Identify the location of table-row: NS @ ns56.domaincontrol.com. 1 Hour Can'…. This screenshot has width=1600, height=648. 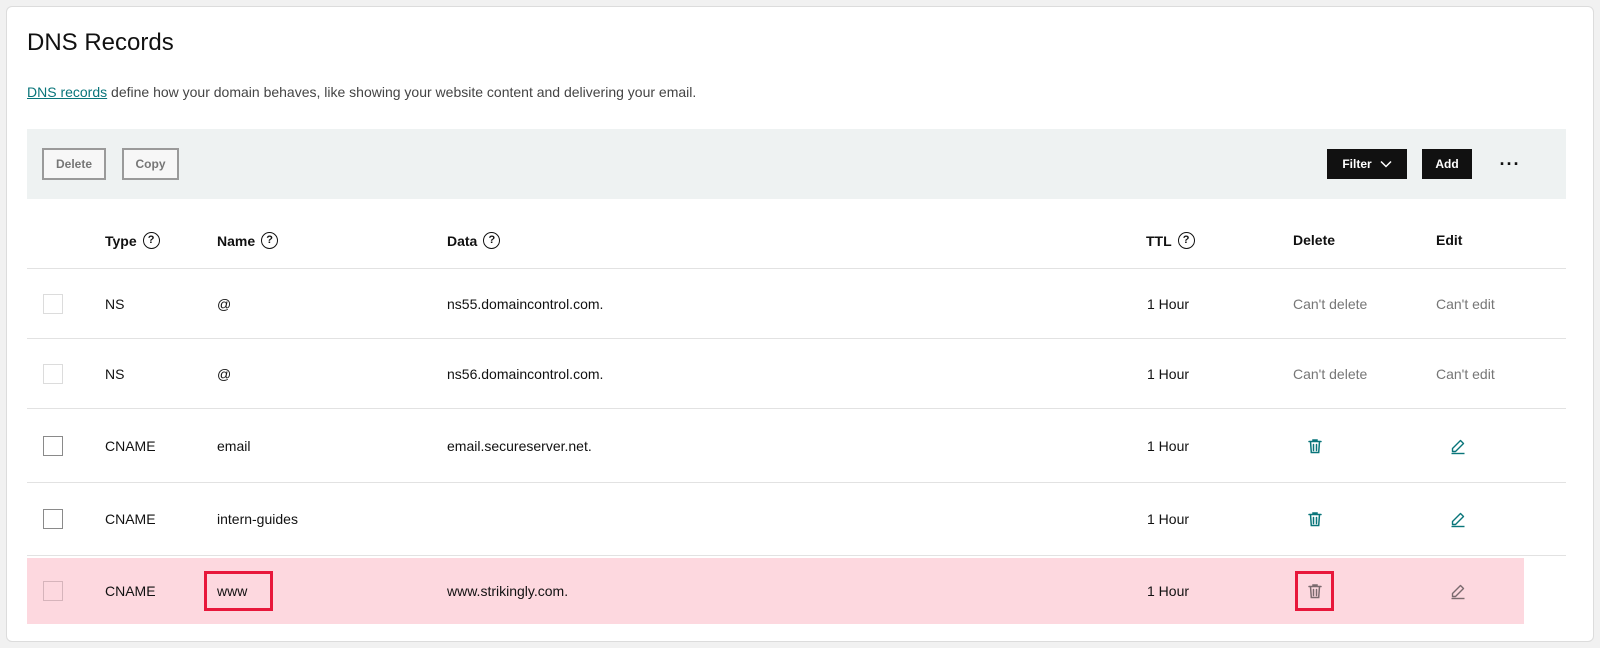
(796, 374).